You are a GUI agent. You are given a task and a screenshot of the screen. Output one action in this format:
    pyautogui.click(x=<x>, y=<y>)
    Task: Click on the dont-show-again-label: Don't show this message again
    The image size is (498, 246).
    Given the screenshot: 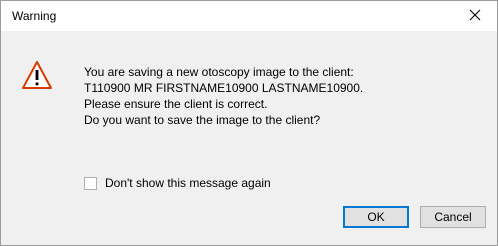 What is the action you would take?
    pyautogui.click(x=188, y=183)
    